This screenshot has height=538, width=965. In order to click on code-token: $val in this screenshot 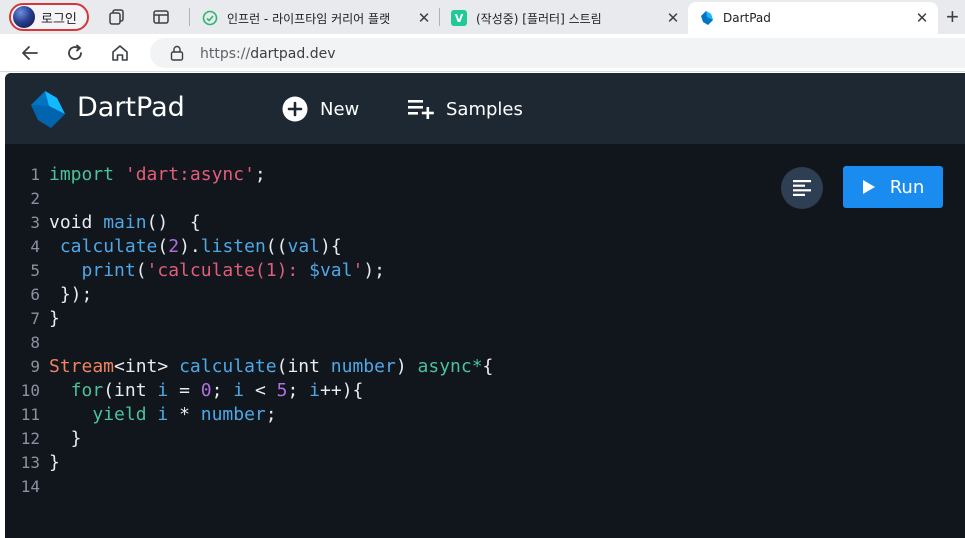, I will do `click(331, 270)`.